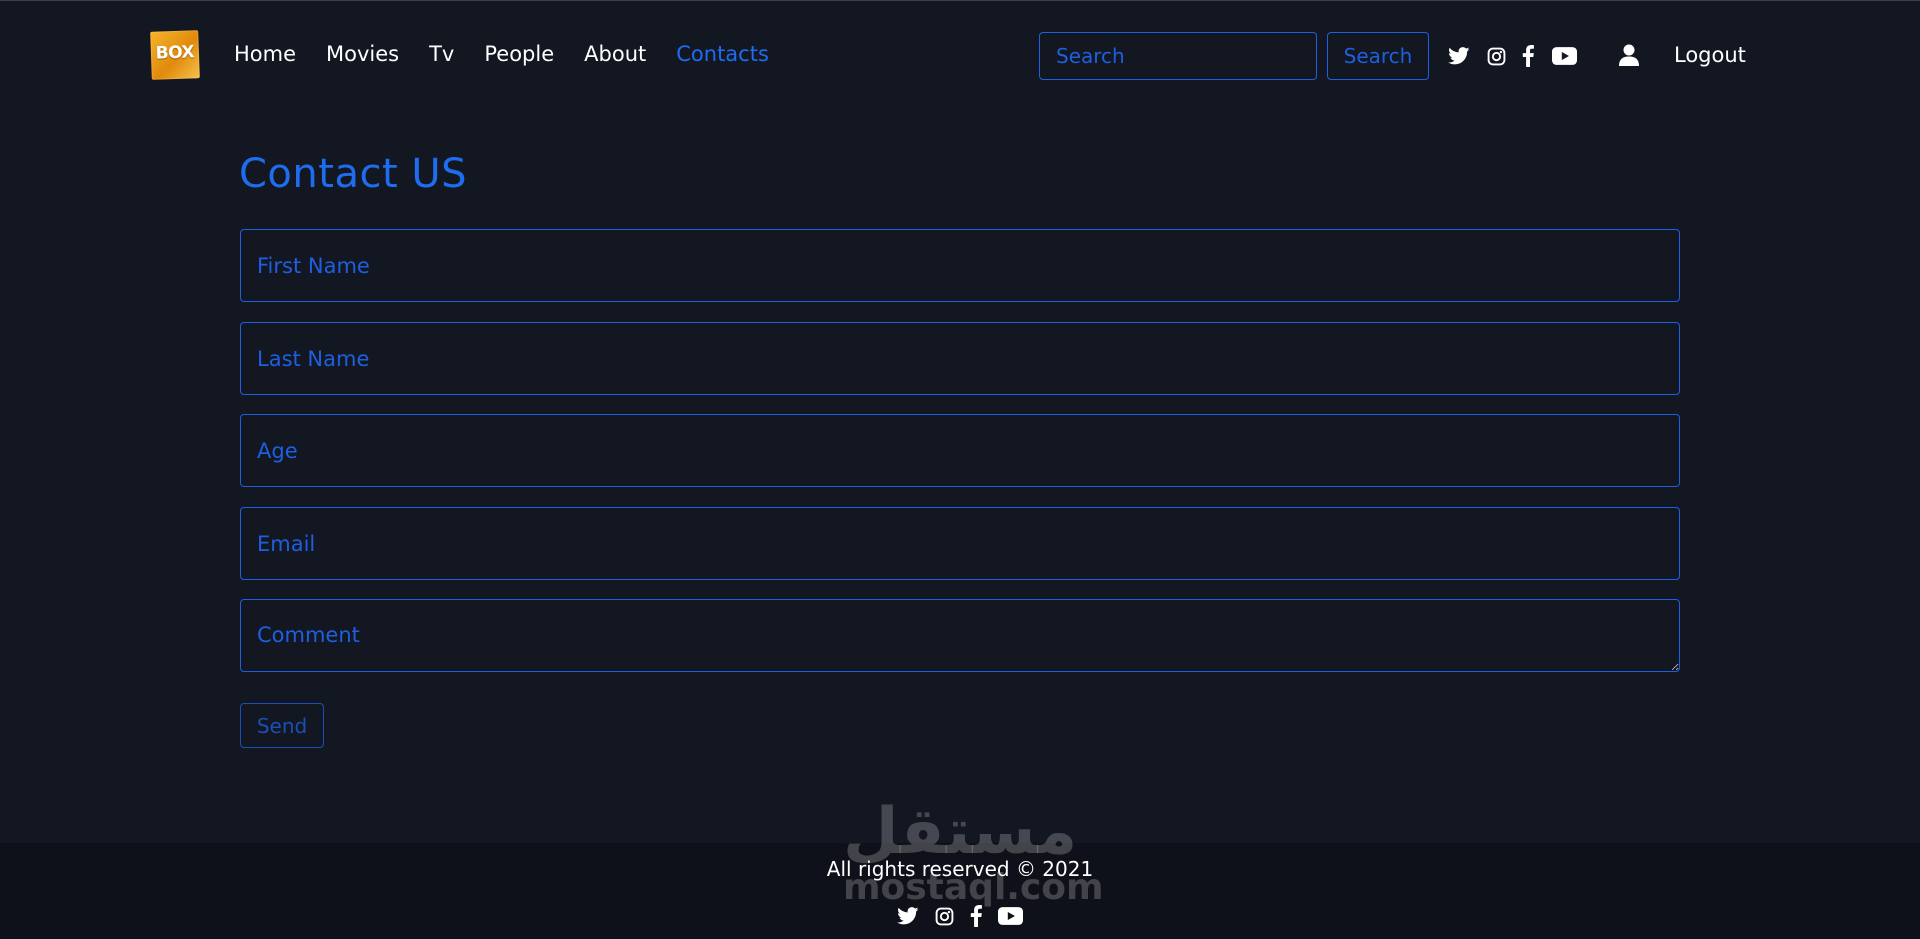  I want to click on nav-link-about: About, so click(615, 54).